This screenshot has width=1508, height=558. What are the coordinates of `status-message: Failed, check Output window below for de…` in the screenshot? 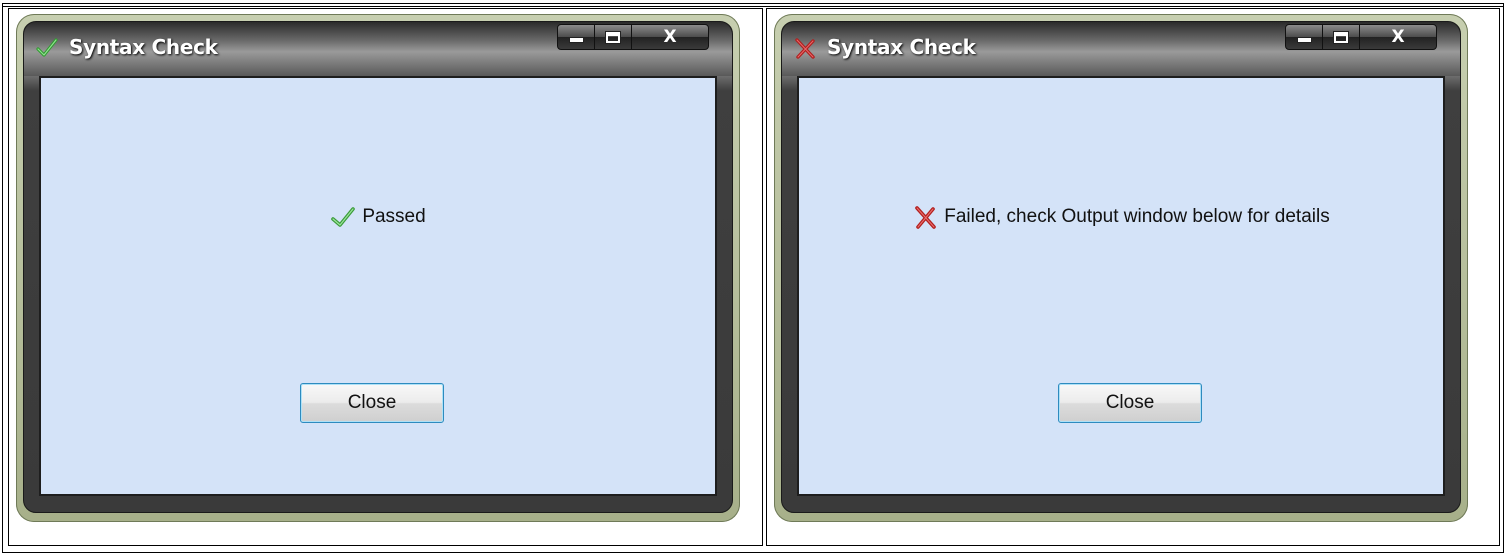 It's located at (1121, 217).